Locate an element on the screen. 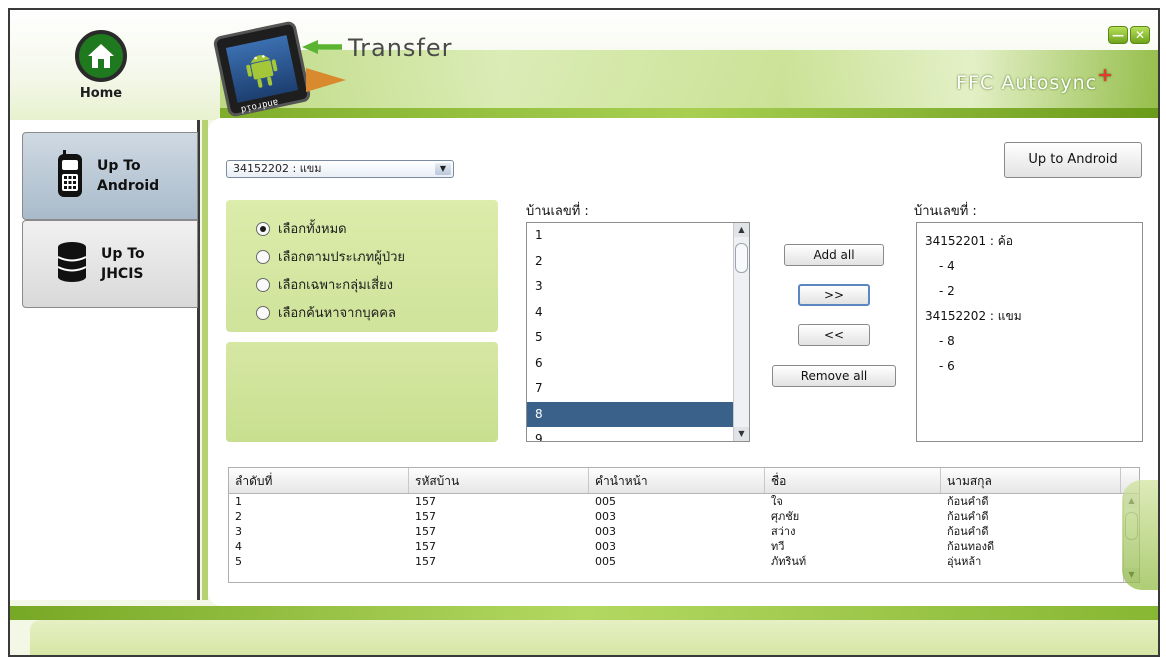  move-right-button: >> is located at coordinates (834, 295).